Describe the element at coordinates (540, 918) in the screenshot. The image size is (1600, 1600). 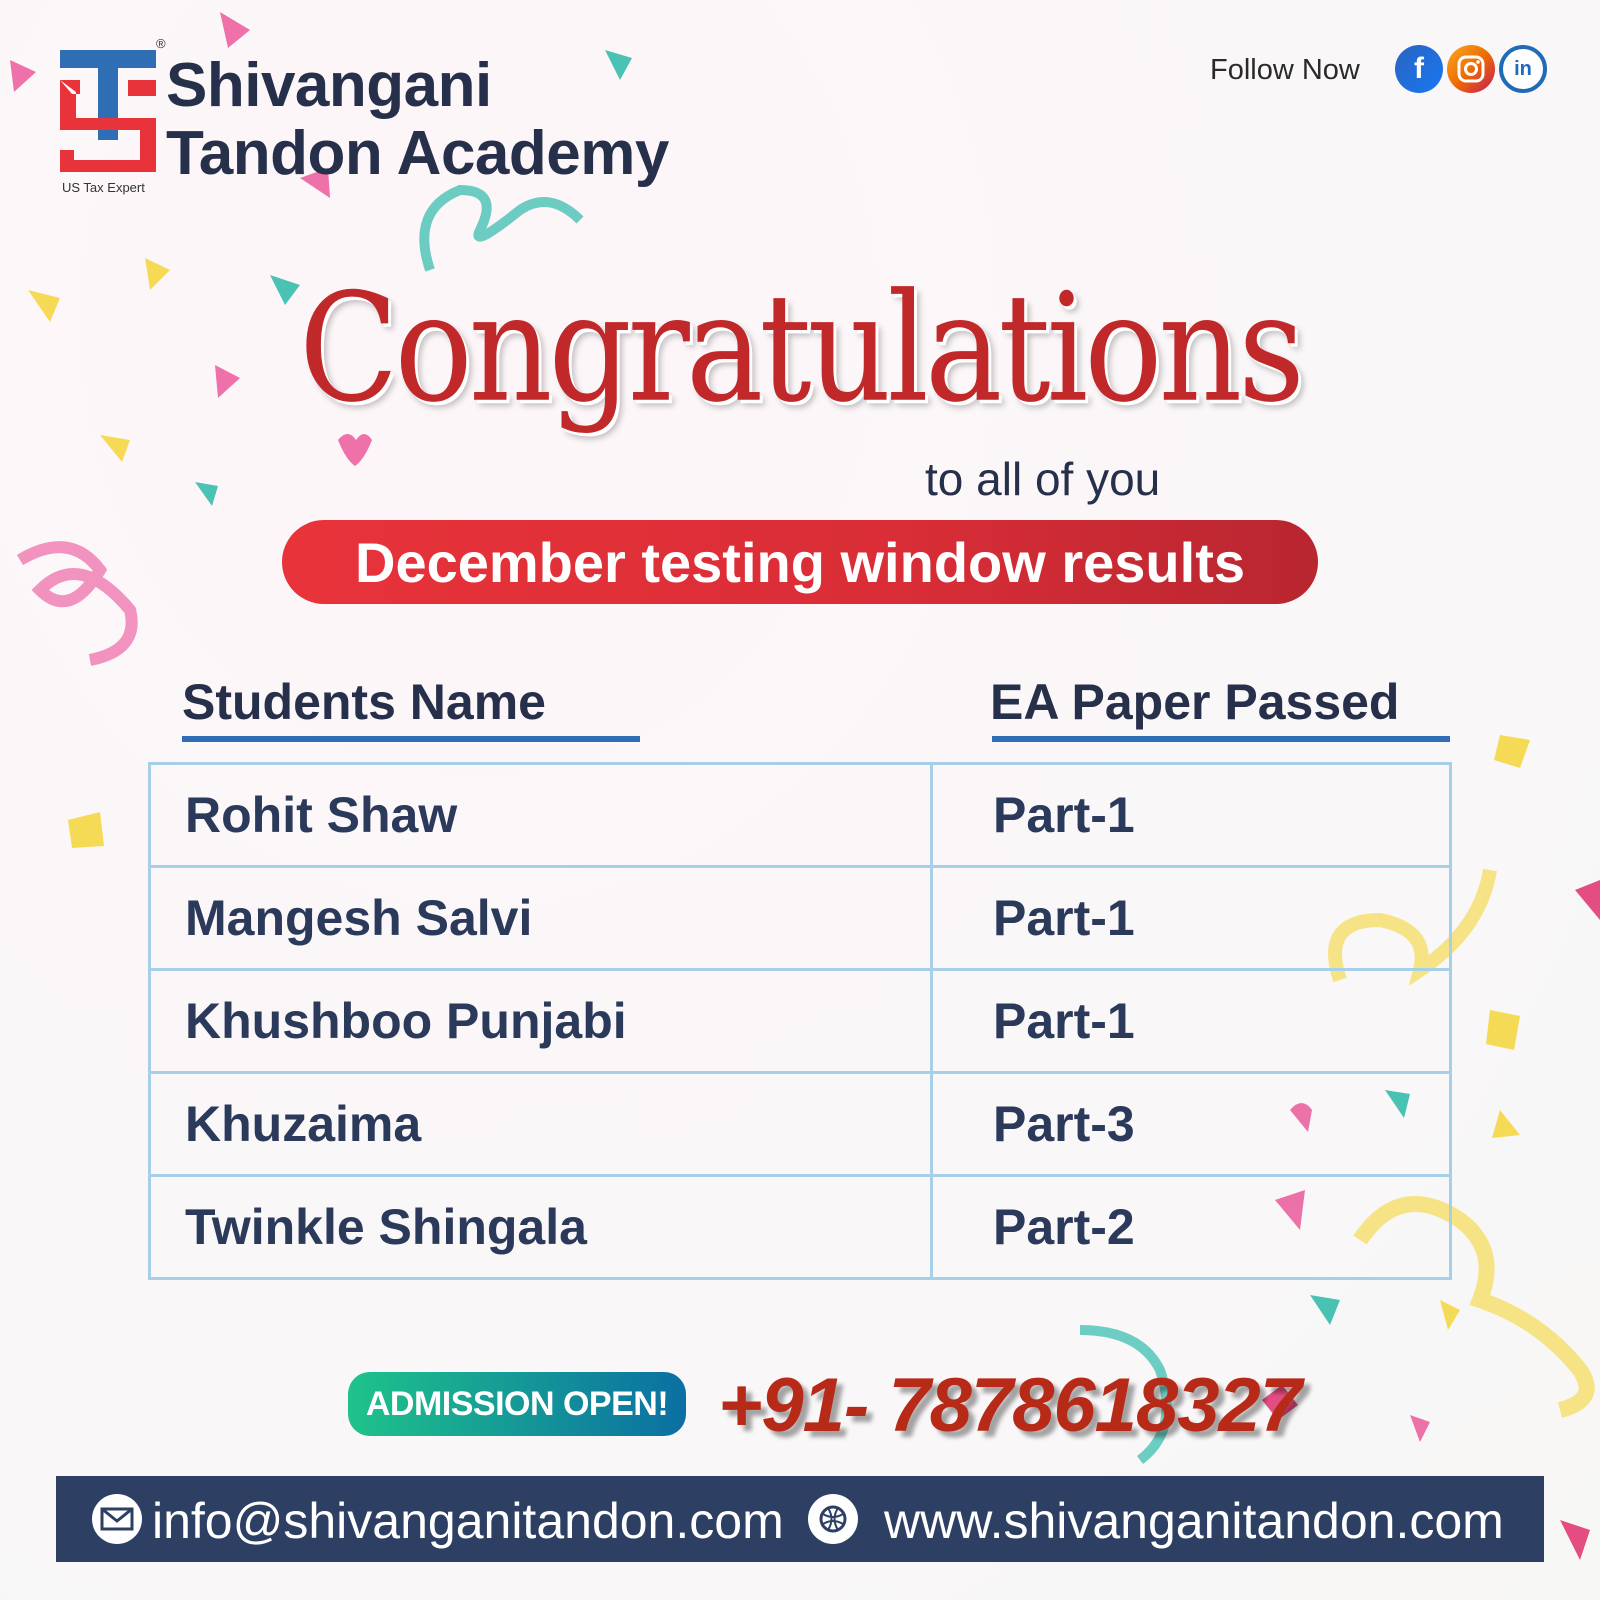
I see `student-name: Mangesh Salvi` at that location.